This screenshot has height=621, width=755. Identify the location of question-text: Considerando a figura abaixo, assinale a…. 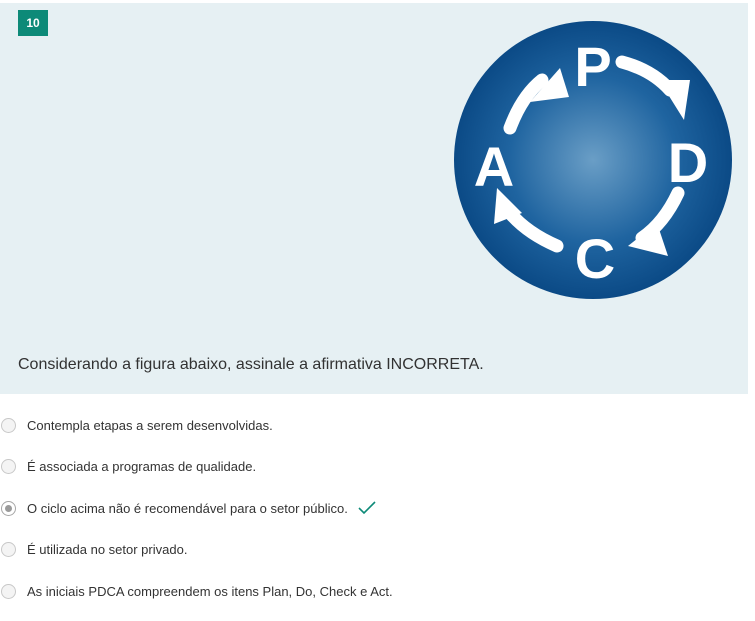
(251, 364).